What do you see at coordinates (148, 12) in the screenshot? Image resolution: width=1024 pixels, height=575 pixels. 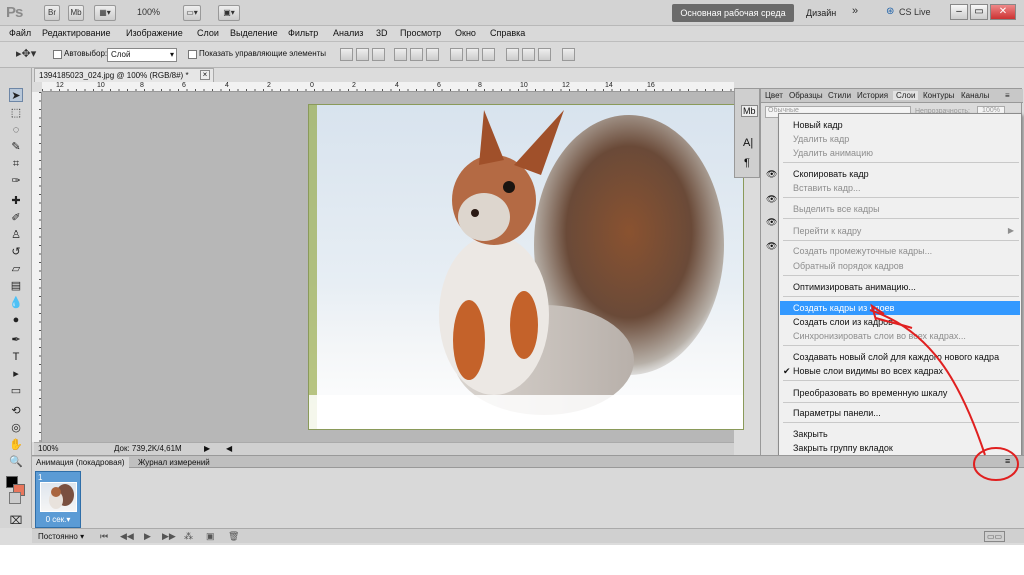 I see `zoom-level: 100%` at bounding box center [148, 12].